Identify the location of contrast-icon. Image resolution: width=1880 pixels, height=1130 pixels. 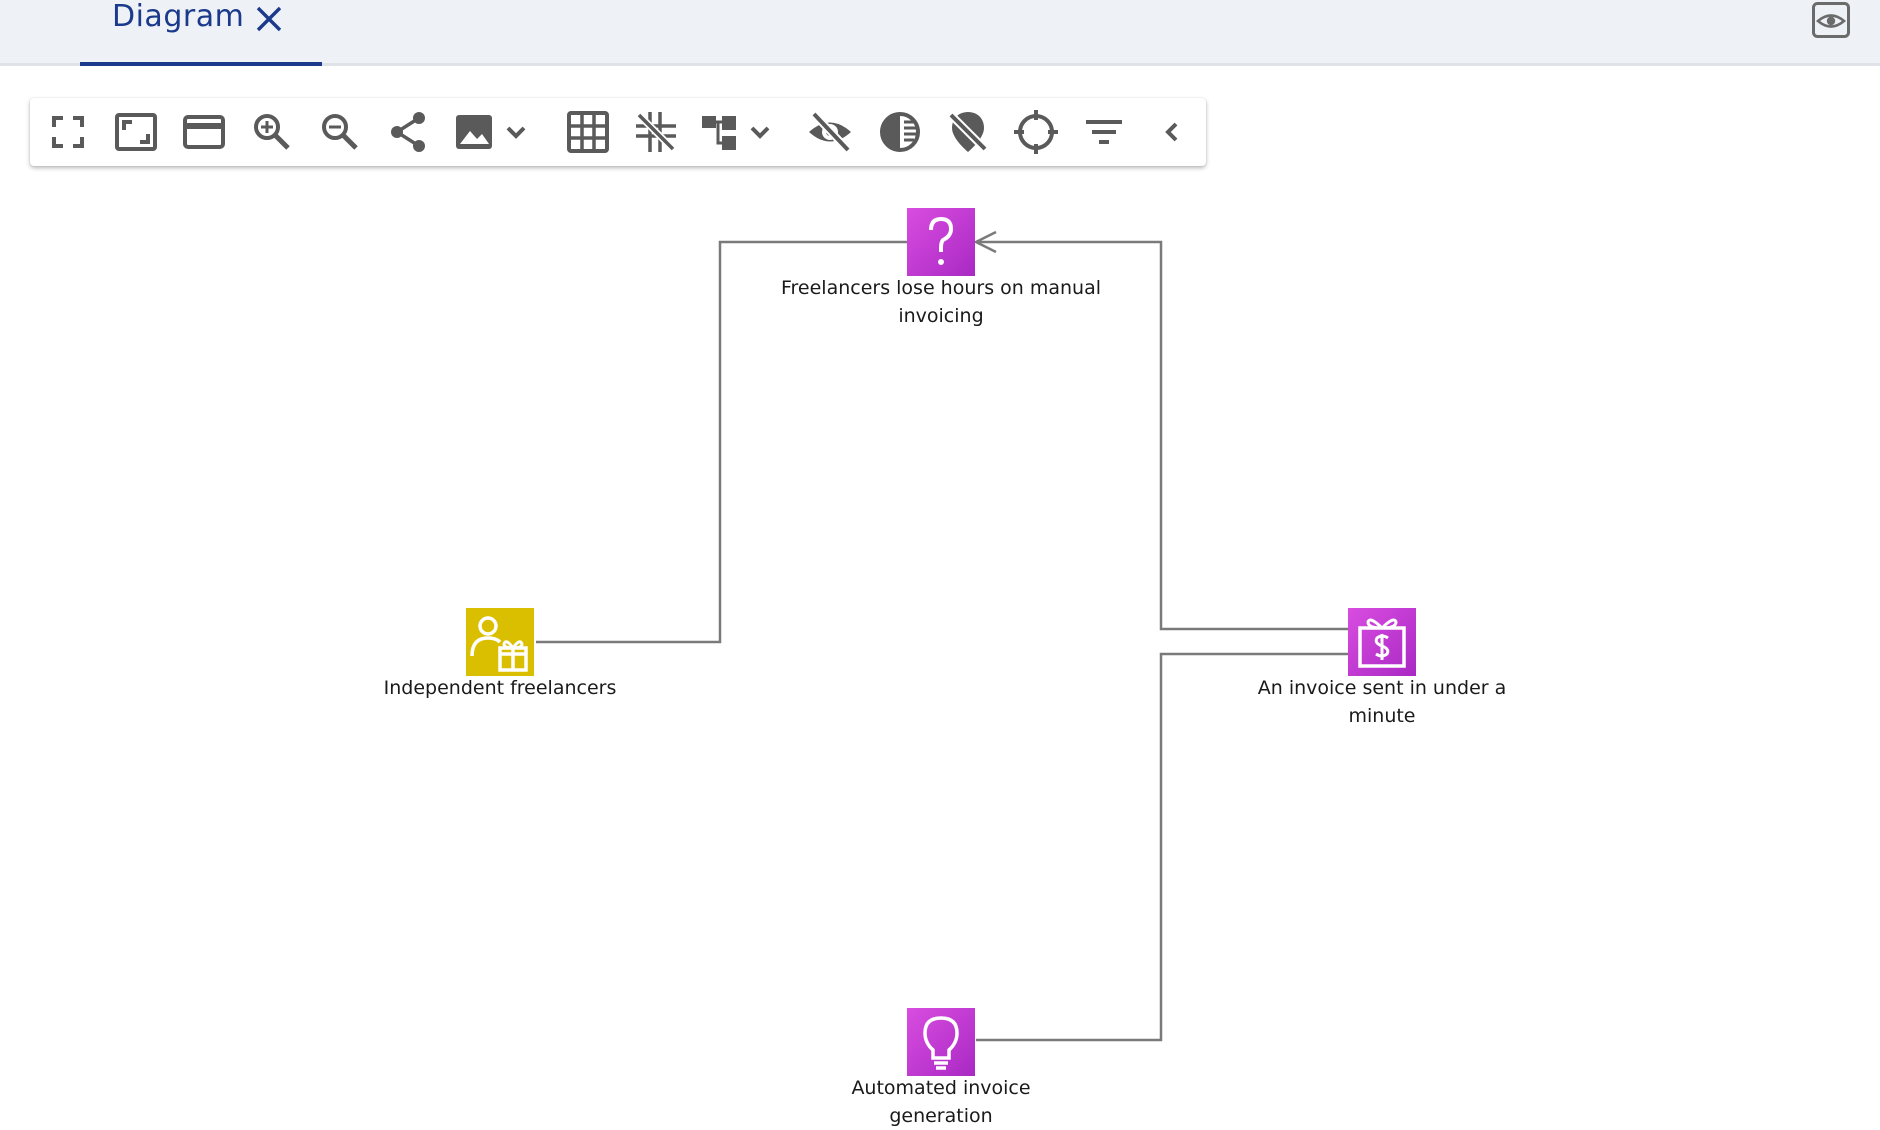
(900, 132).